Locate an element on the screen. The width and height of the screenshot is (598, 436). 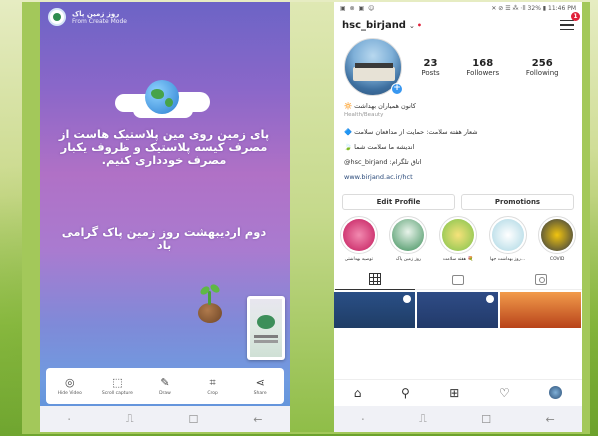
edit-profile-button: Edit Profile is located at coordinates (398, 202).